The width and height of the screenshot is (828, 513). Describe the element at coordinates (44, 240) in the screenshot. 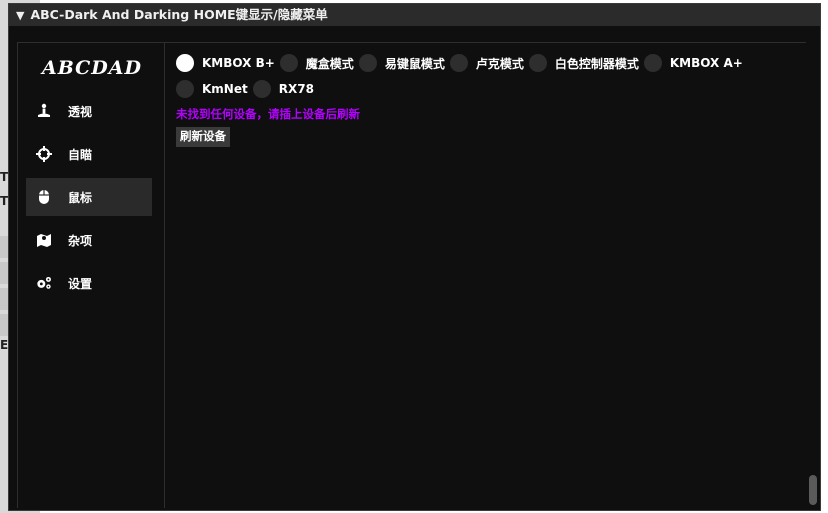

I see `map-icon` at that location.